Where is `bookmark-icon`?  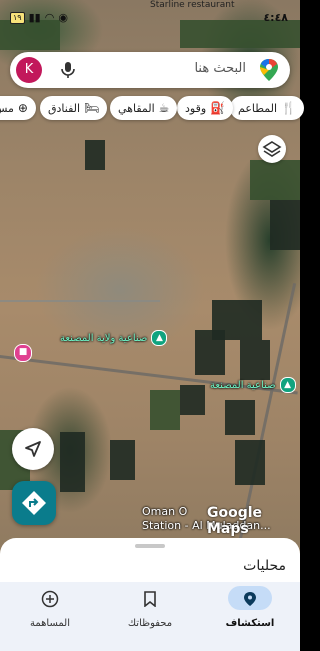 bookmark-icon is located at coordinates (150, 599).